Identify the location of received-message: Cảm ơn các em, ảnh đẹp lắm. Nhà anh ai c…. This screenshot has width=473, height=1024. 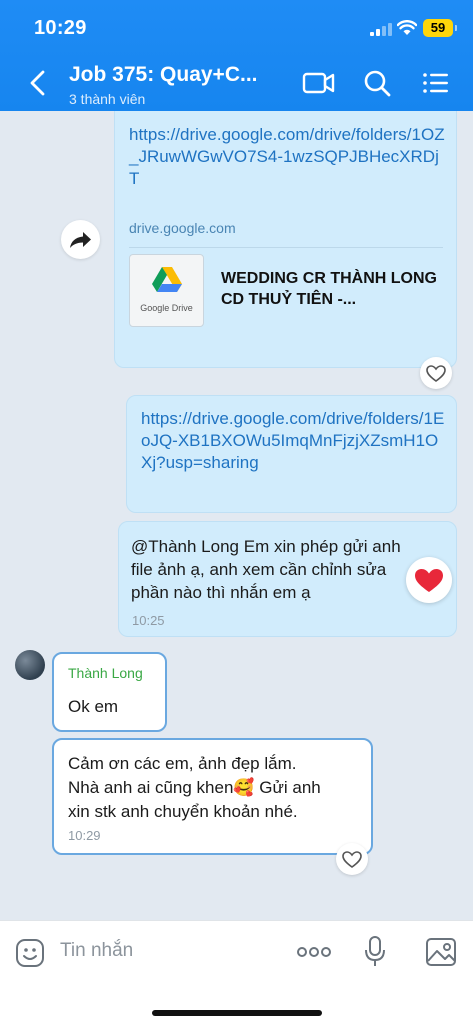
(212, 796).